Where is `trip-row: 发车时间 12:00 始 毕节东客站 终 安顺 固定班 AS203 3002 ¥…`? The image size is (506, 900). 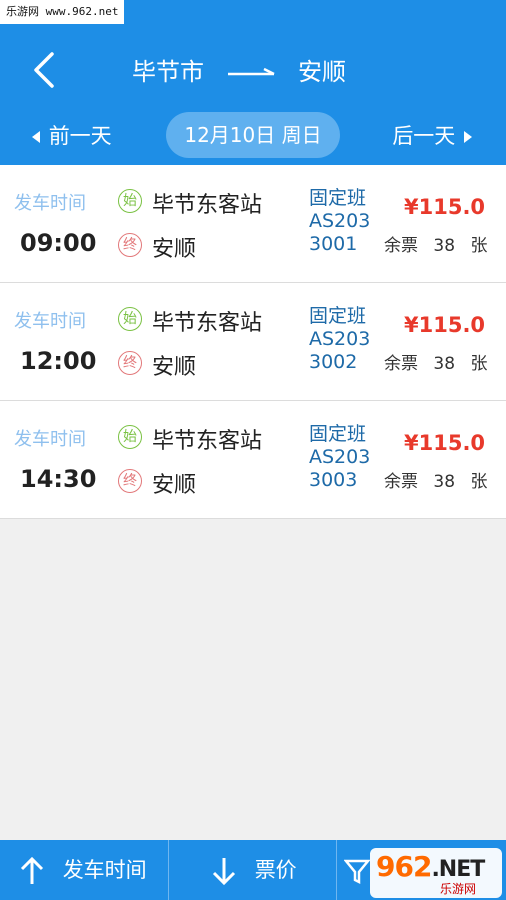
trip-row: 发车时间 12:00 始 毕节东客站 终 安顺 固定班 AS203 3002 ¥… is located at coordinates (253, 342).